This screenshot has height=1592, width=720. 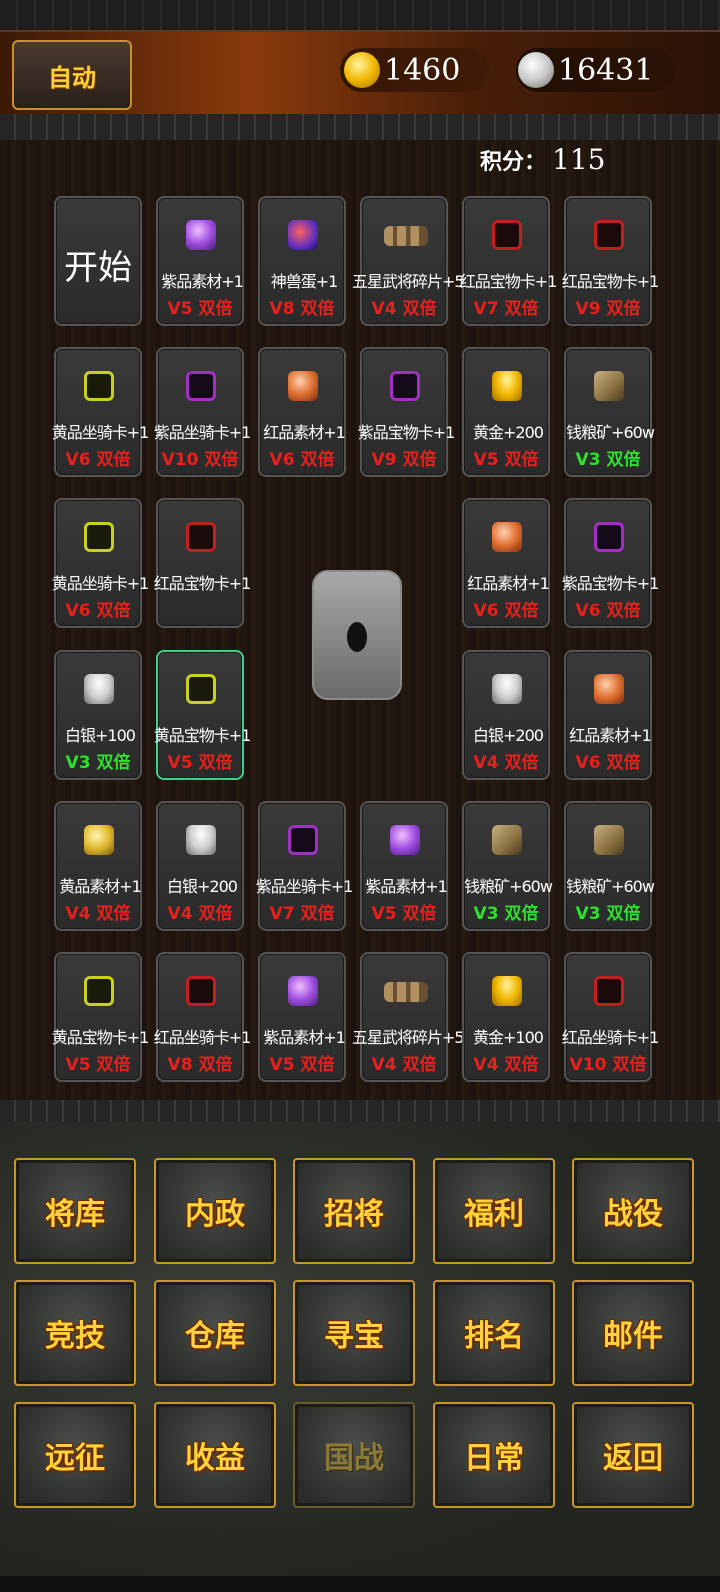 I want to click on board-cell: 黄金+200 V5 双倍, so click(x=506, y=412).